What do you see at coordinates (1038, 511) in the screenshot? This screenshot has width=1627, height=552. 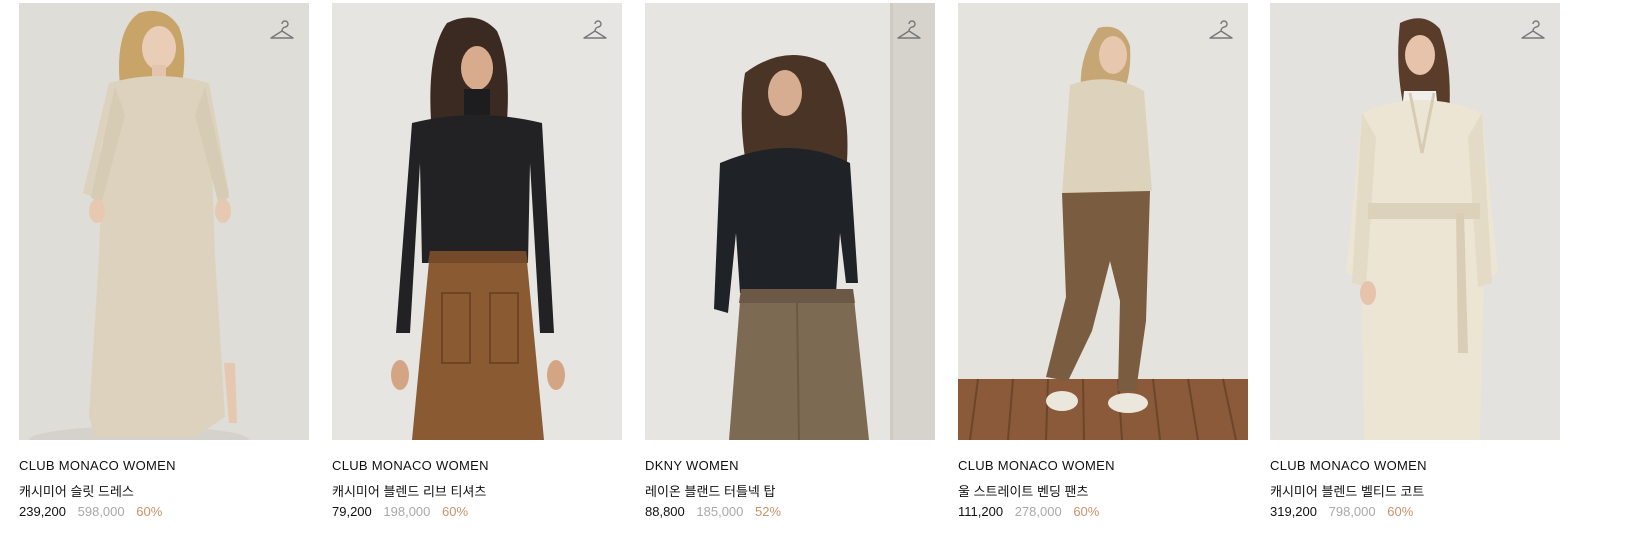 I see `original-price: 278,000` at bounding box center [1038, 511].